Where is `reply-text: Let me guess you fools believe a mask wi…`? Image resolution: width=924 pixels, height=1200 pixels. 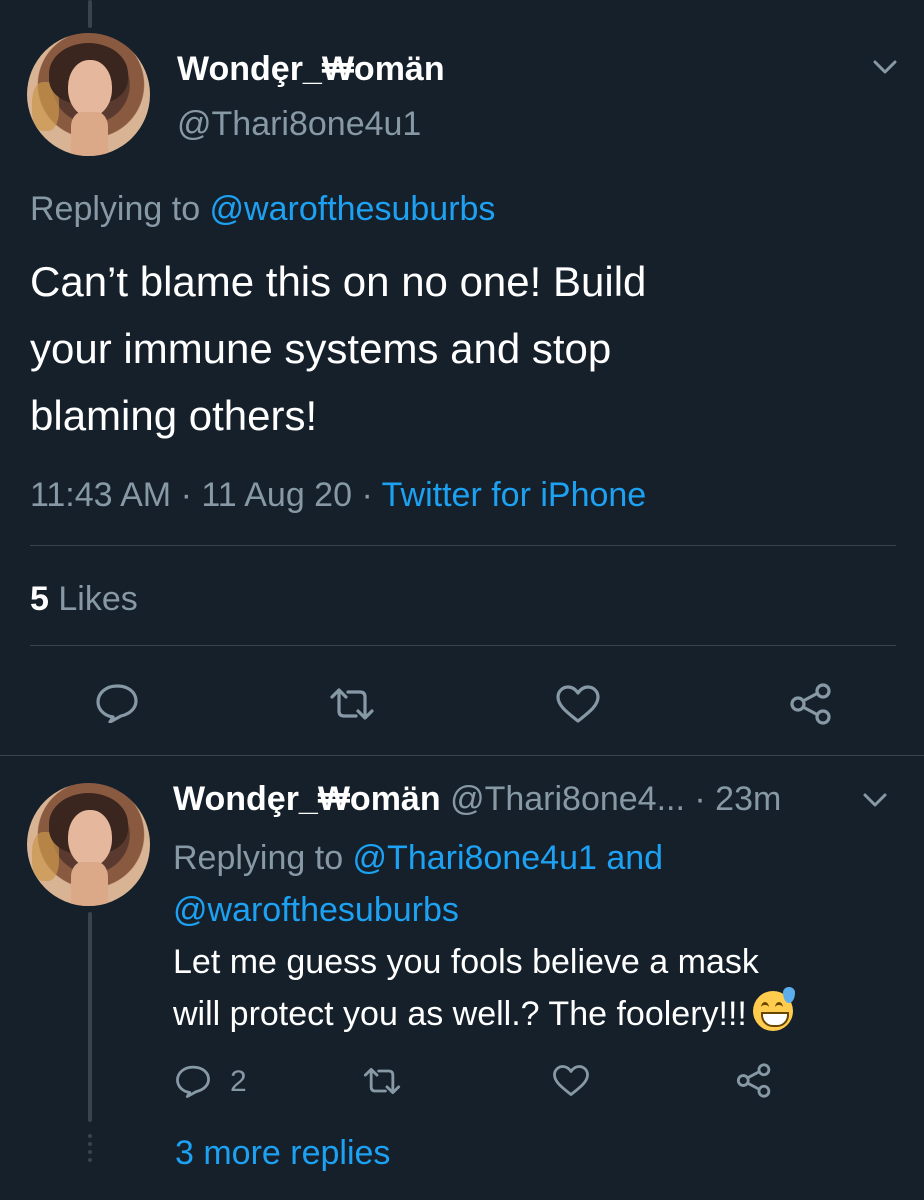
reply-text: Let me guess you fools believe a mask wi… is located at coordinates (543, 988).